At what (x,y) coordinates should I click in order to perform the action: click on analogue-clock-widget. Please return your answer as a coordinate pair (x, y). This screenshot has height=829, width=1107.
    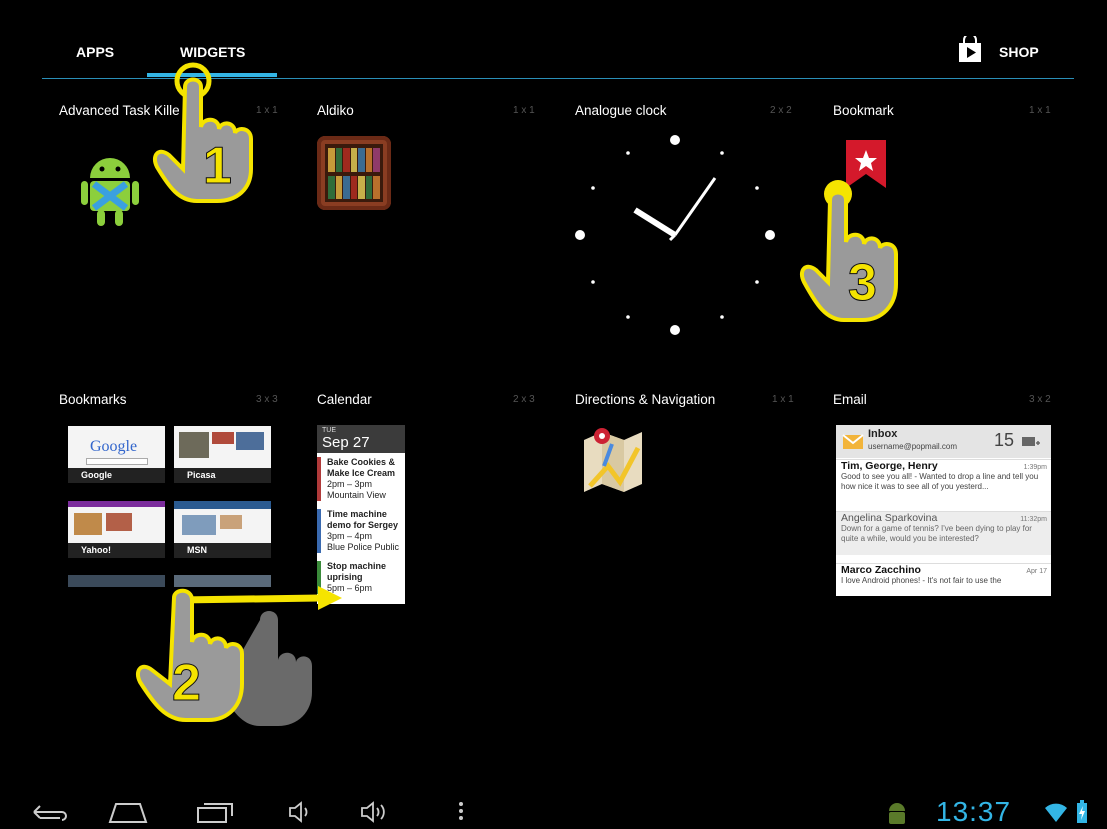
    Looking at the image, I should click on (675, 235).